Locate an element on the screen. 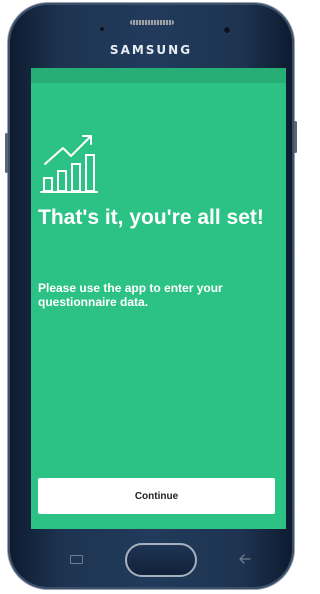  continue-button: Continue is located at coordinates (156, 496).